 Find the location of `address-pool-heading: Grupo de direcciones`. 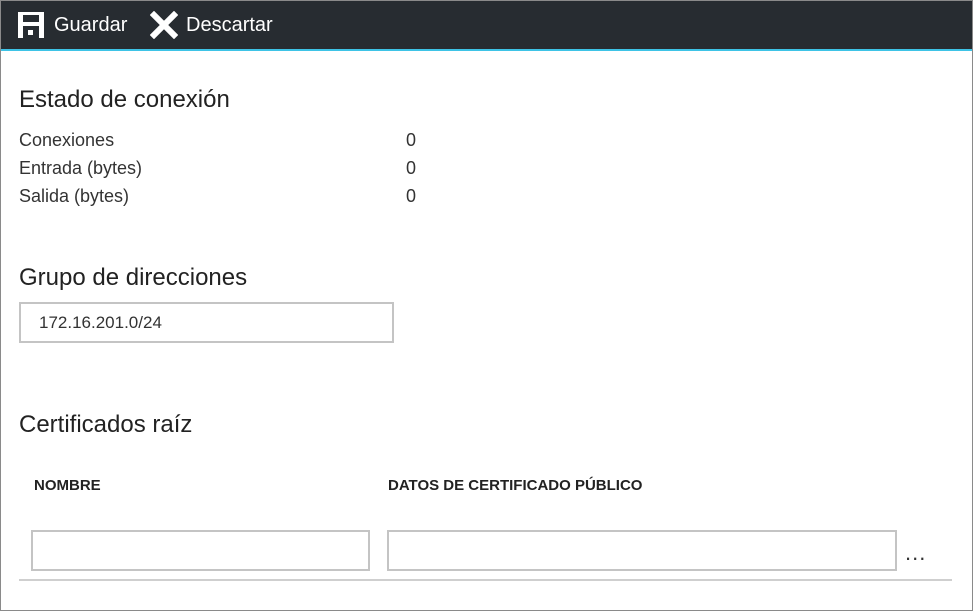

address-pool-heading: Grupo de direcciones is located at coordinates (133, 277).